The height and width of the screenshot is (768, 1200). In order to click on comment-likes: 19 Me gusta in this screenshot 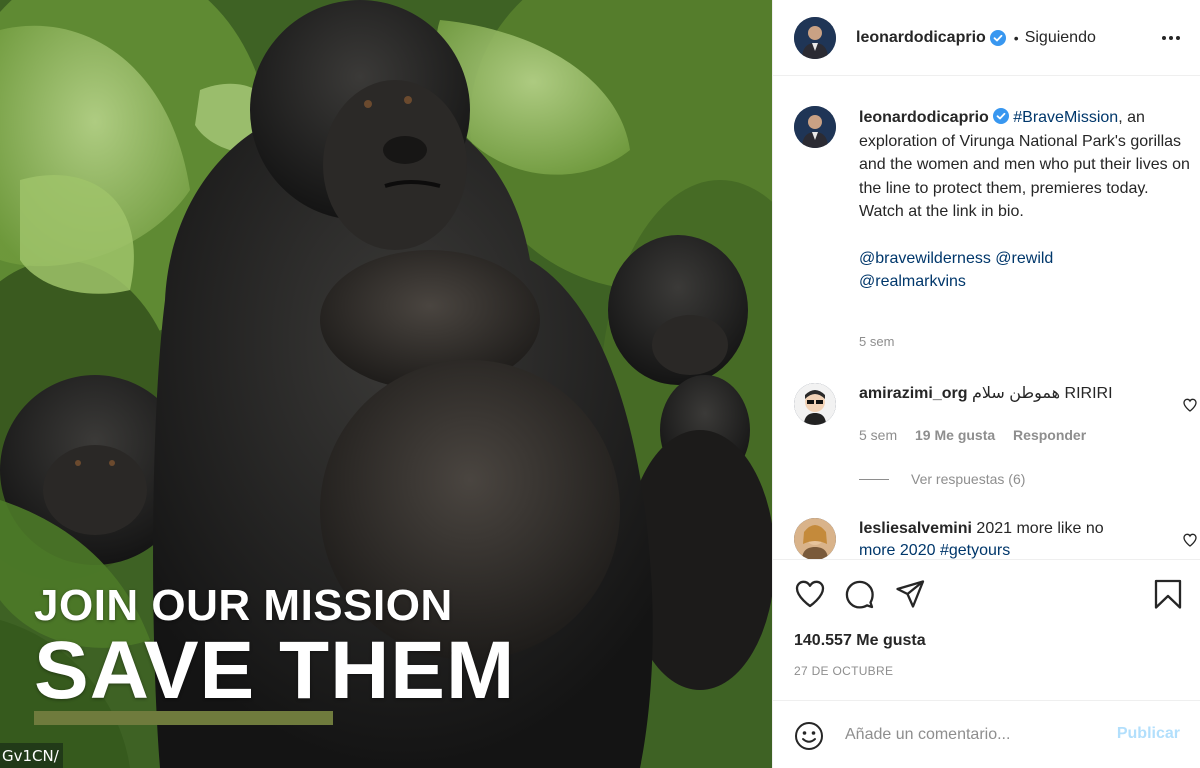, I will do `click(955, 435)`.